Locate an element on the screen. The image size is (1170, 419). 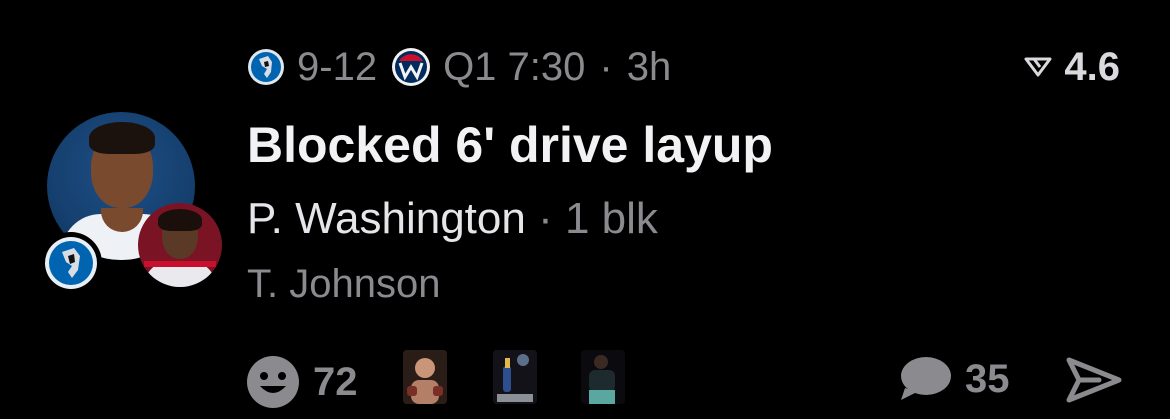
rating-triangle-icon is located at coordinates (1038, 67).